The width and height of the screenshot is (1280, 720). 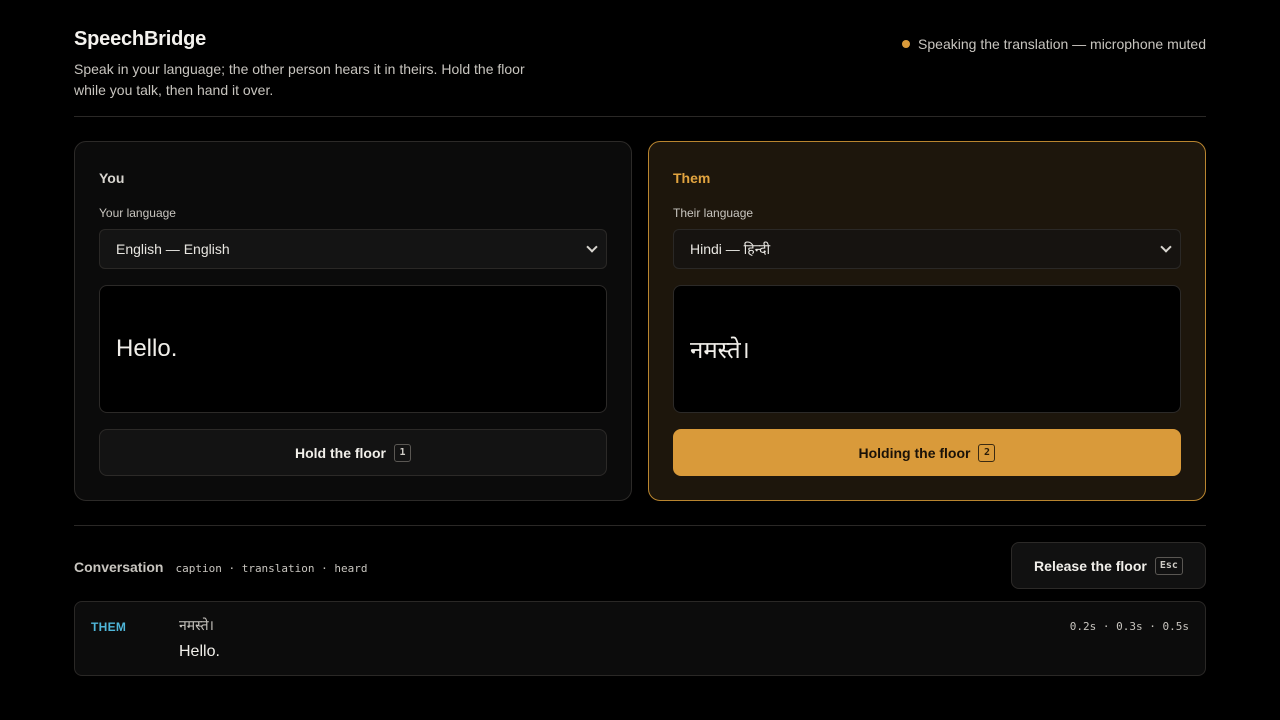 What do you see at coordinates (1168, 565) in the screenshot?
I see `release-floor-shortcut: Esc` at bounding box center [1168, 565].